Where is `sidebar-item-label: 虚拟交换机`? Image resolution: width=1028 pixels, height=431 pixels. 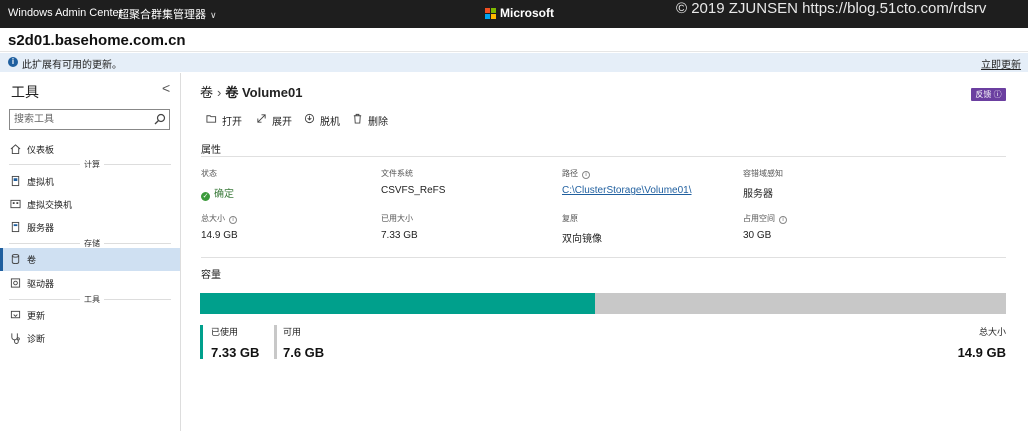
sidebar-item-label: 虚拟交换机 is located at coordinates (50, 205).